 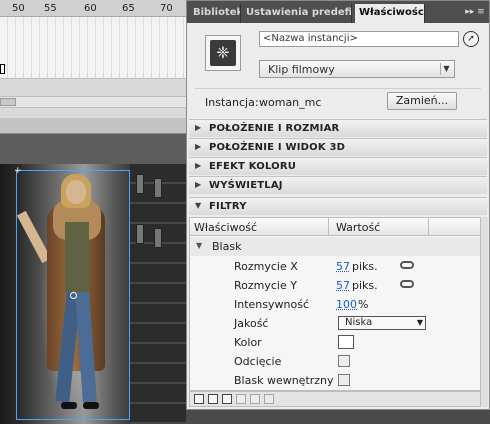 What do you see at coordinates (258, 361) in the screenshot?
I see `property-label: Odcięcie` at bounding box center [258, 361].